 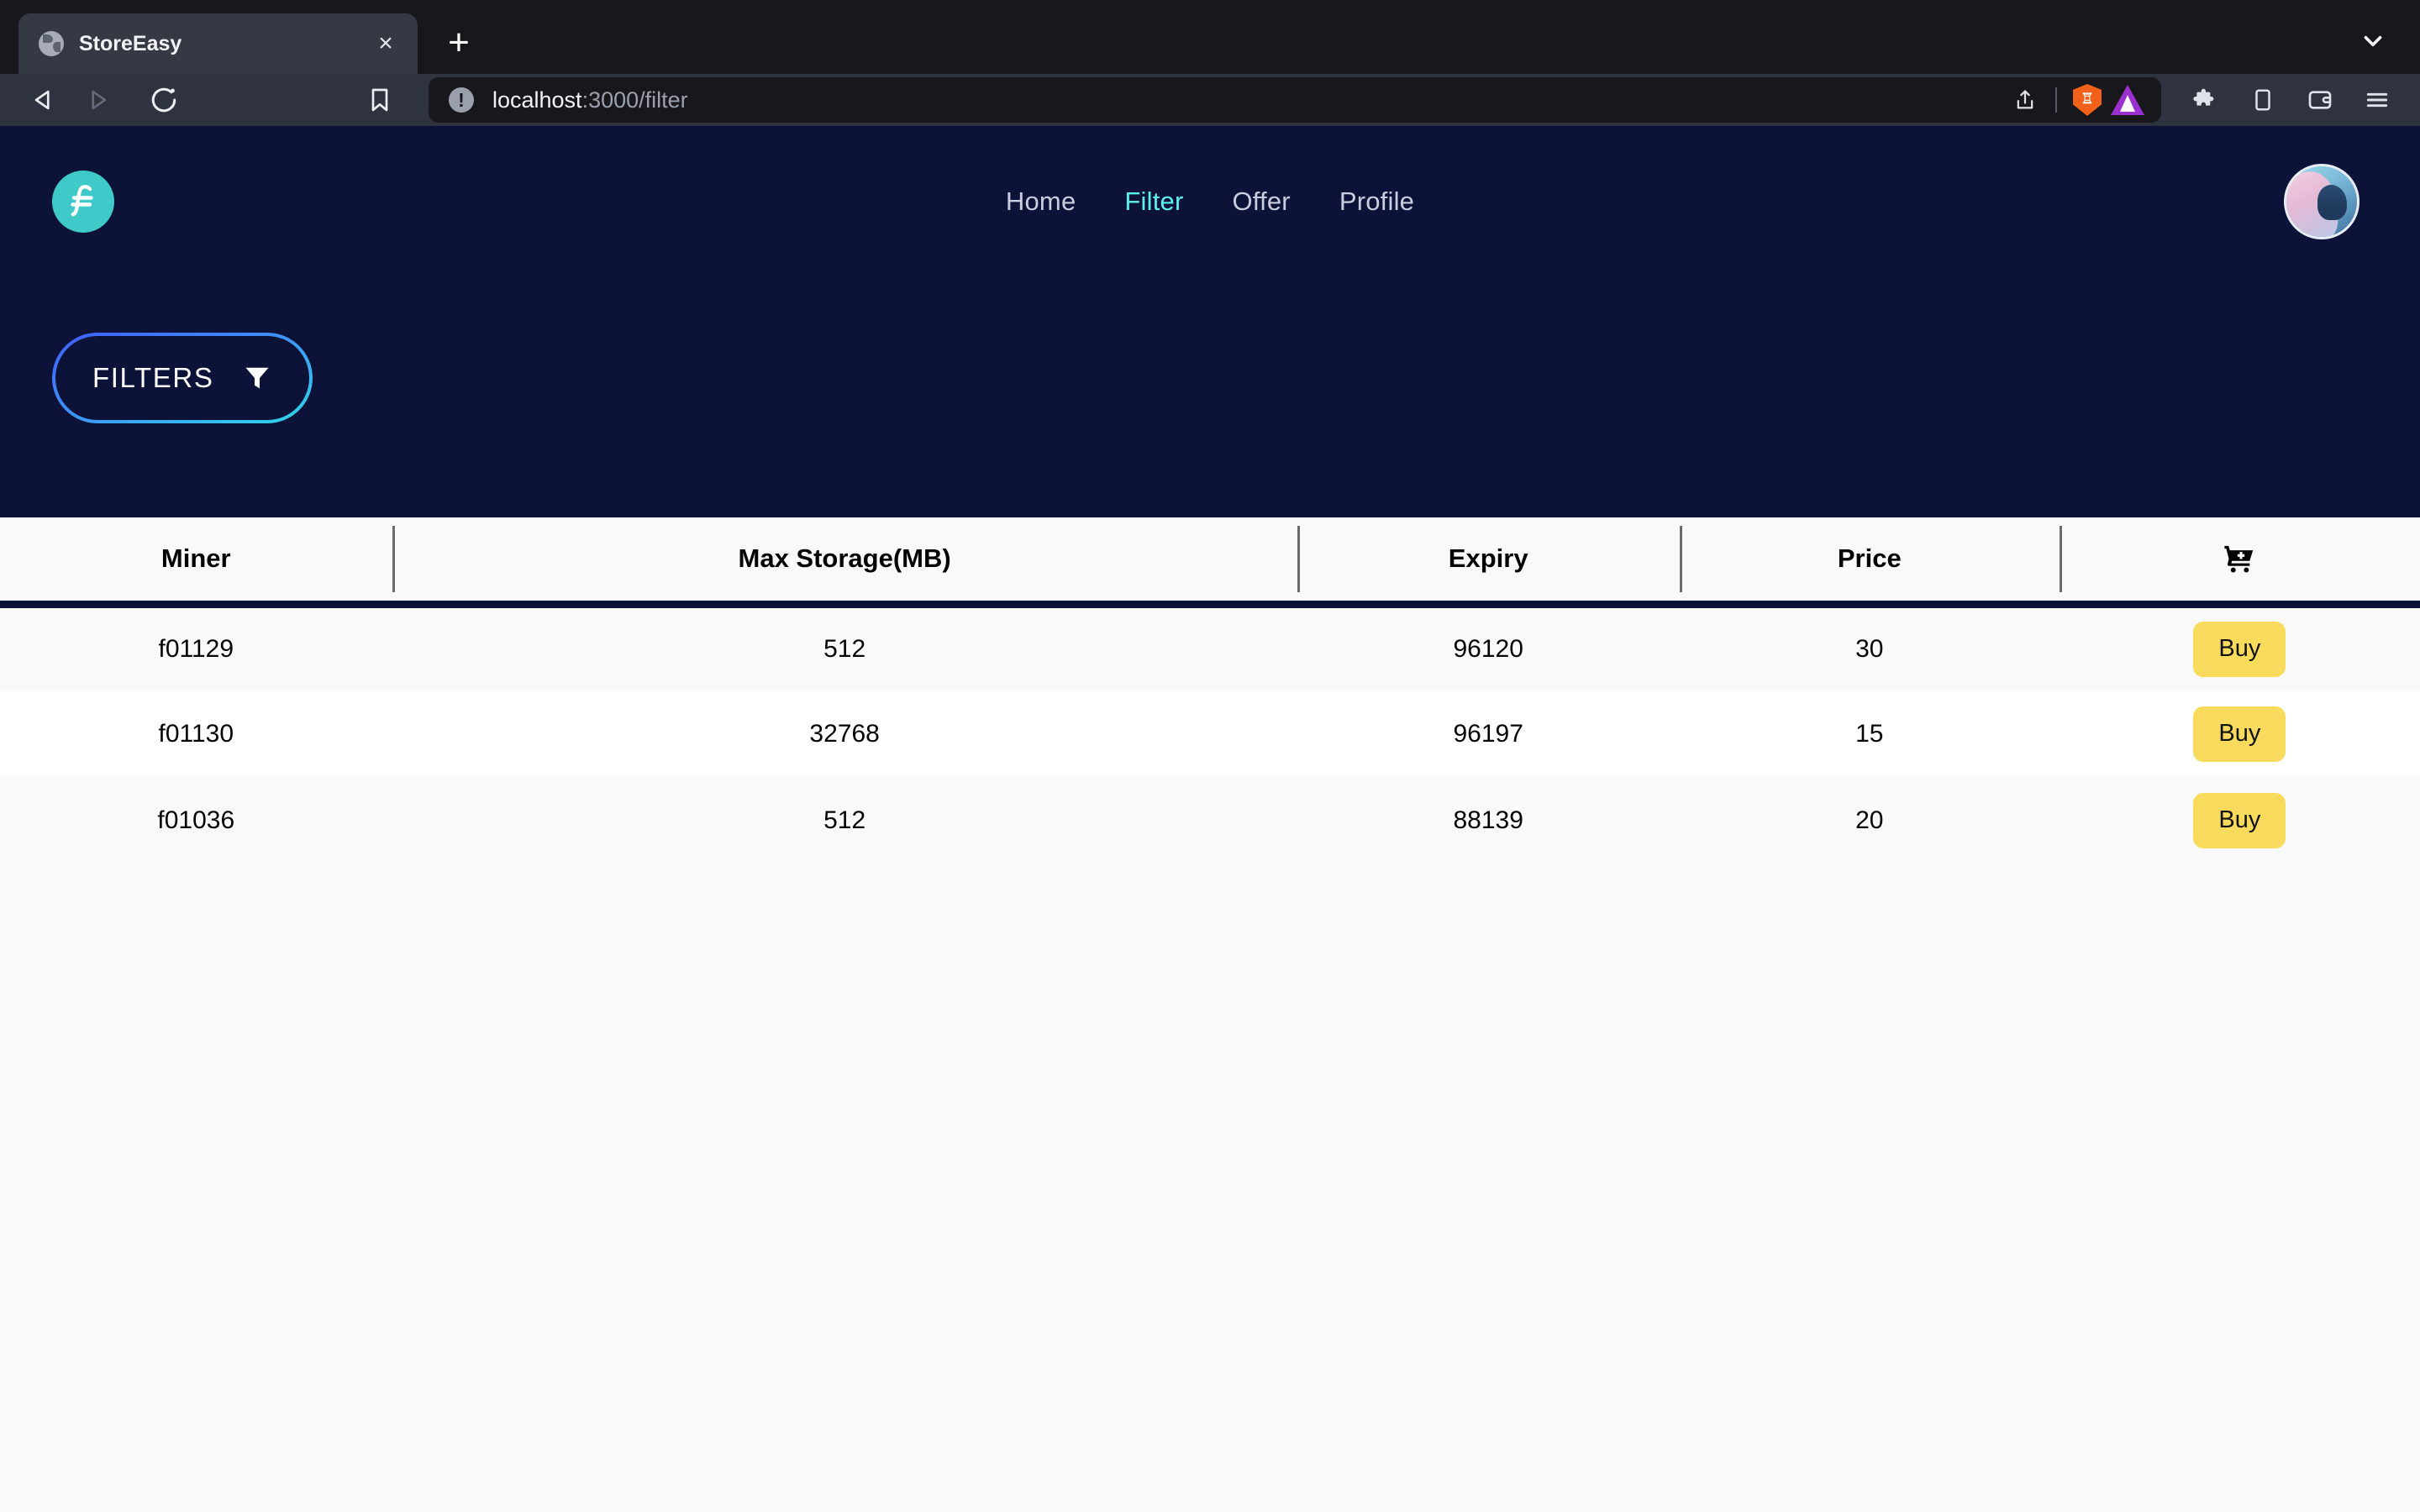 I want to click on url-path: :3000/filter, so click(x=634, y=100).